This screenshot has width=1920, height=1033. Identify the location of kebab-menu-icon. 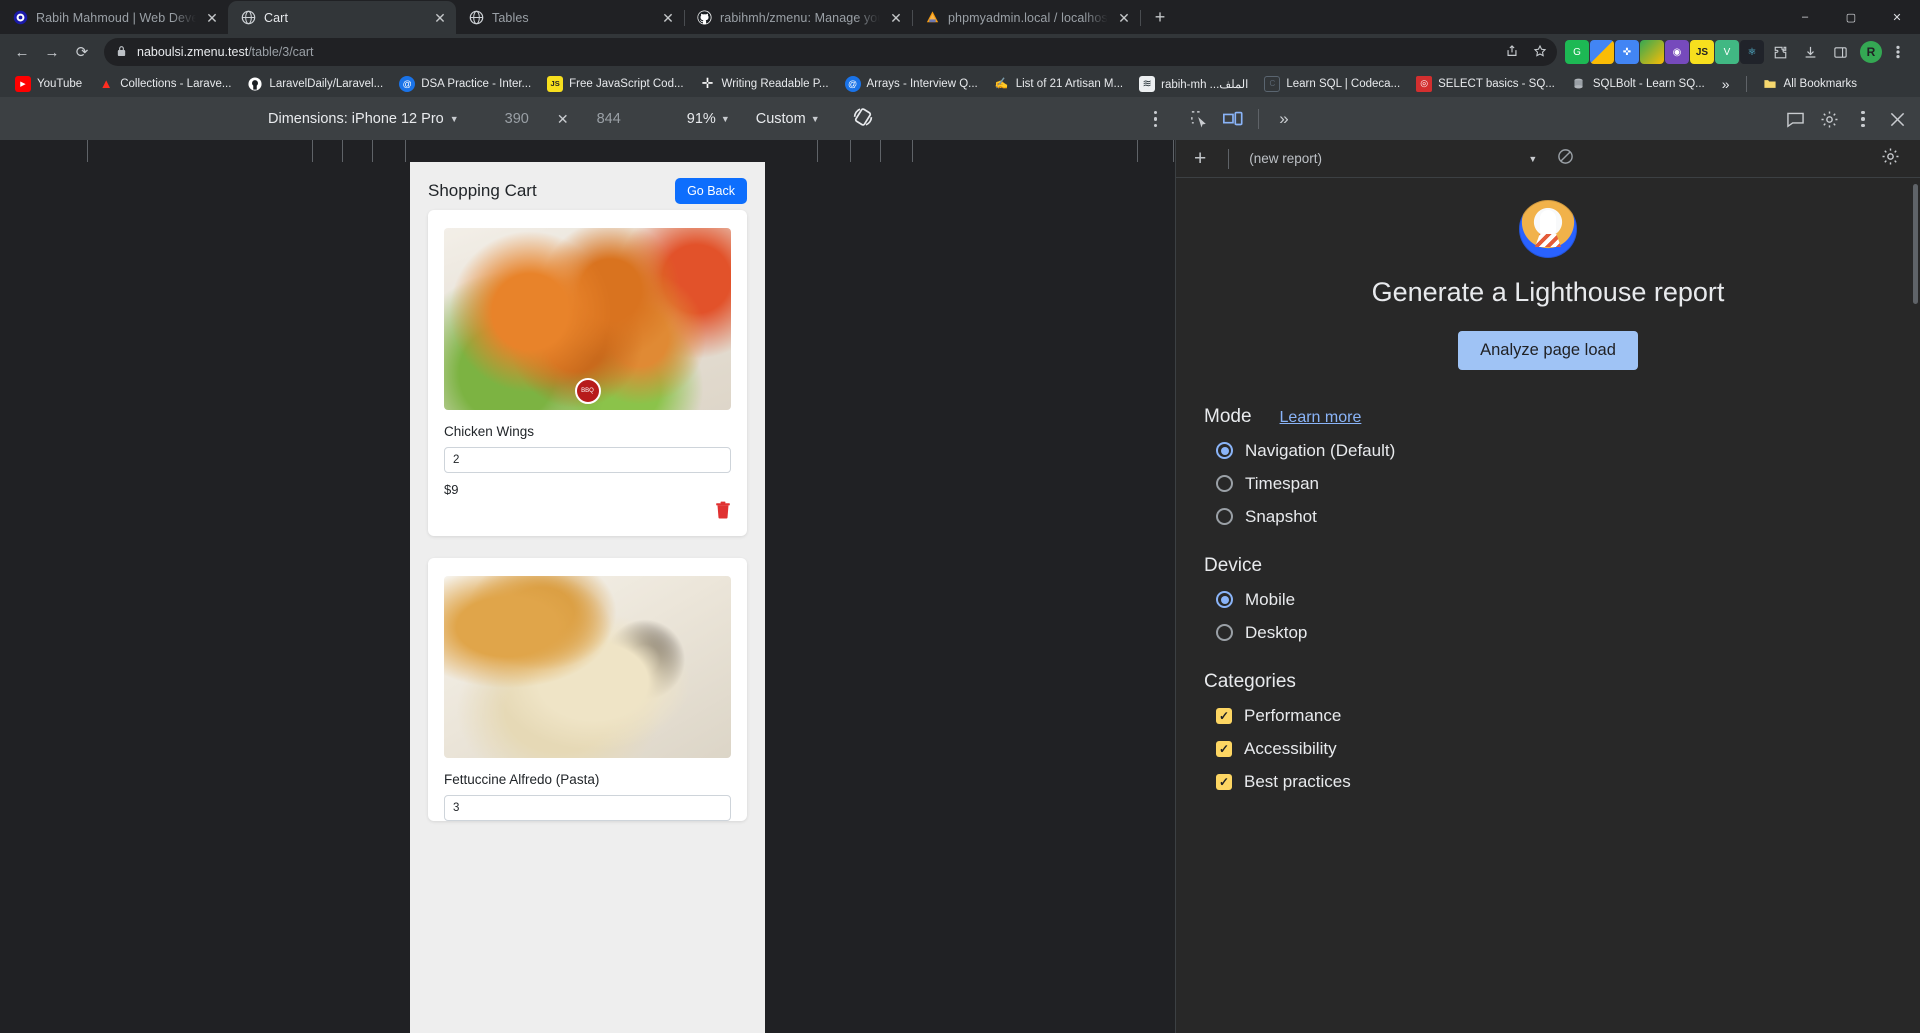
(1898, 52).